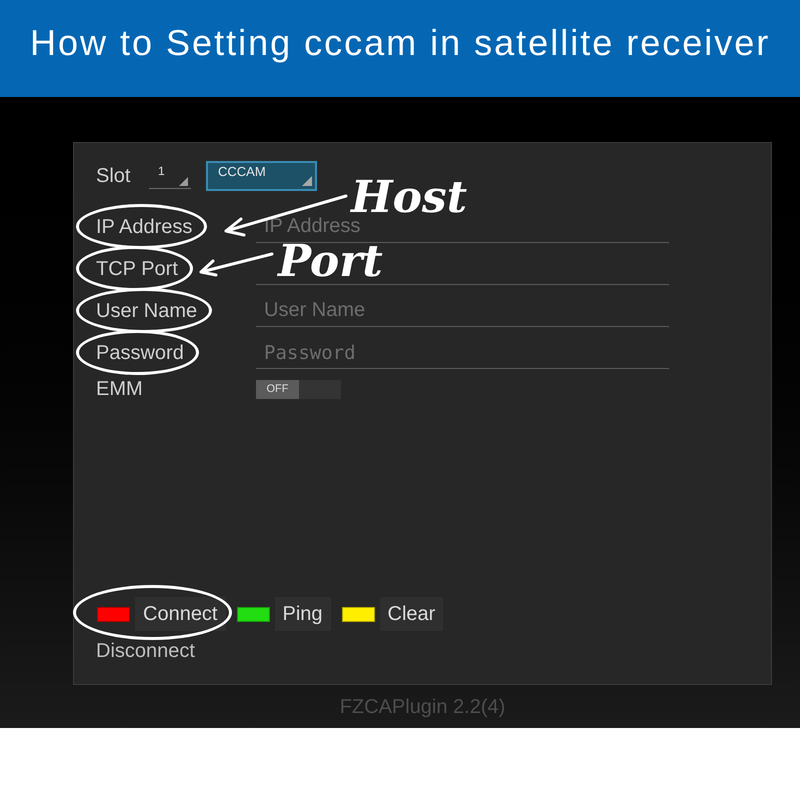 The width and height of the screenshot is (800, 800). Describe the element at coordinates (180, 614) in the screenshot. I see `action-button: Connect` at that location.